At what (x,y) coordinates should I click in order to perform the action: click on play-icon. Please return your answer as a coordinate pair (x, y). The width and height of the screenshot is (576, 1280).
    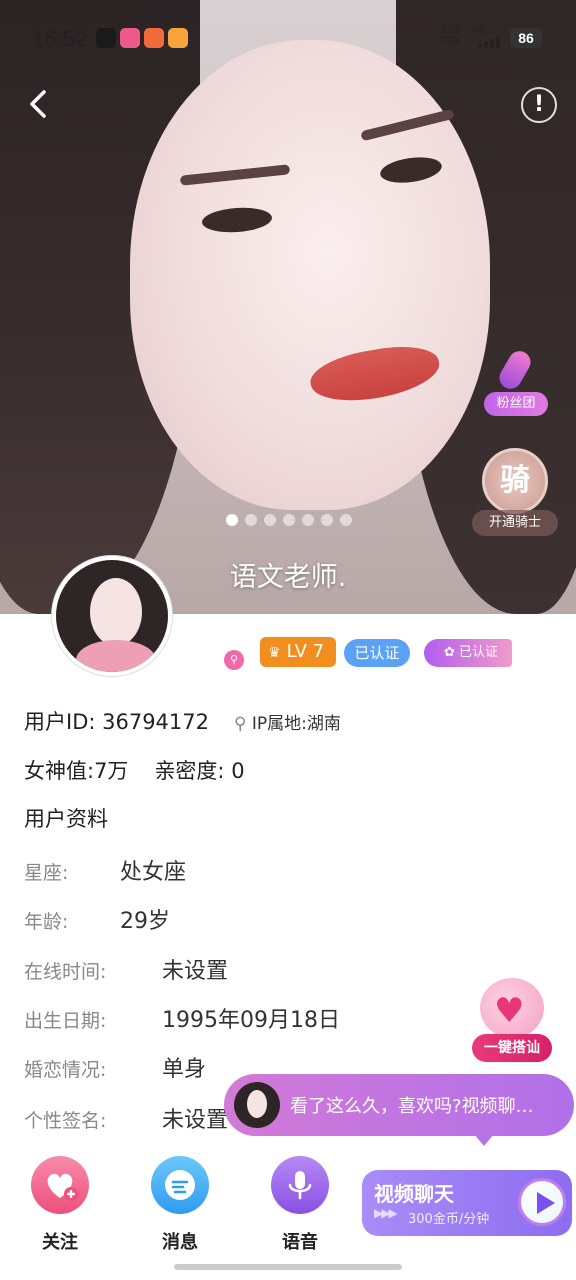
    Looking at the image, I should click on (542, 1202).